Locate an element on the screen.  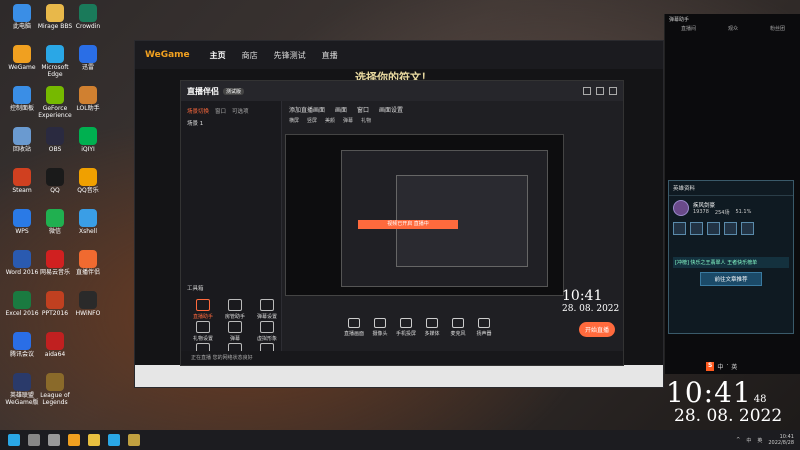
desktop-icon: 回收站 is located at coordinates (22, 140).